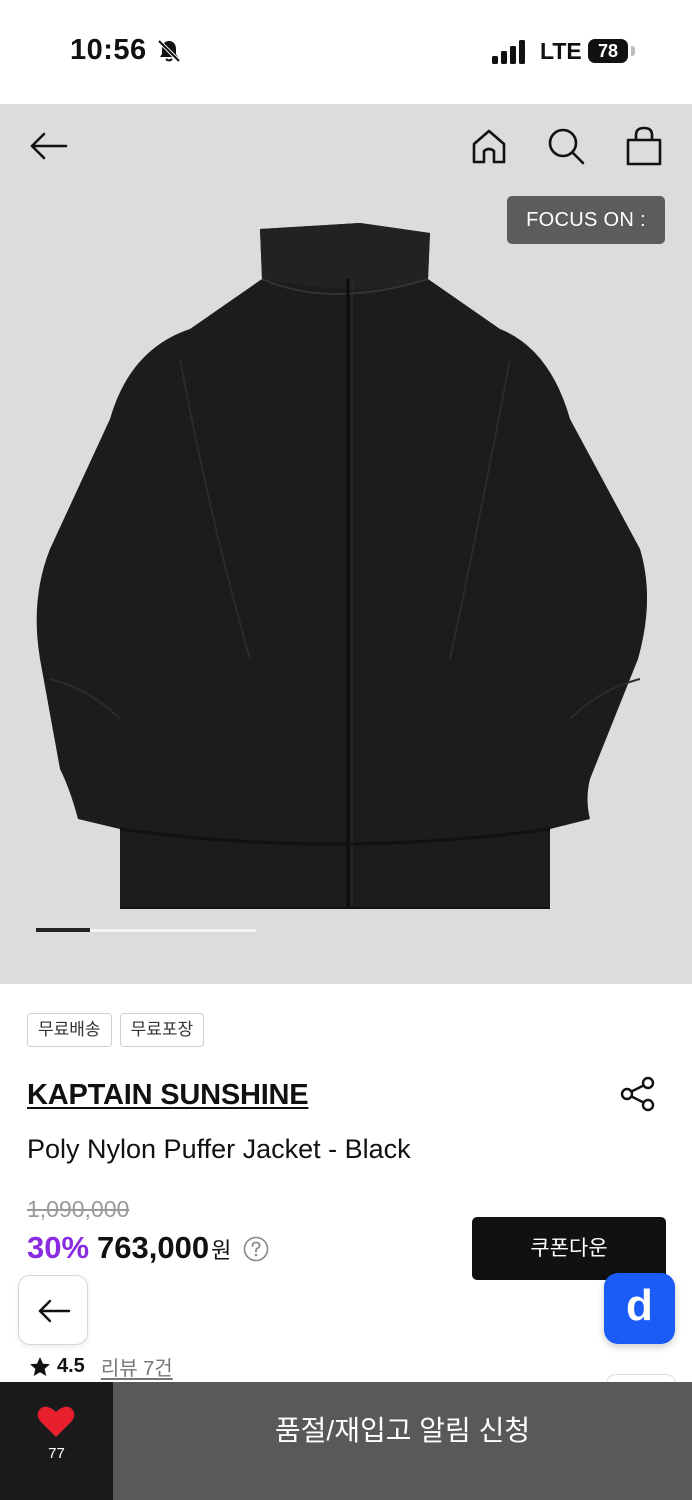 The height and width of the screenshot is (1500, 692). I want to click on star-icon, so click(40, 1366).